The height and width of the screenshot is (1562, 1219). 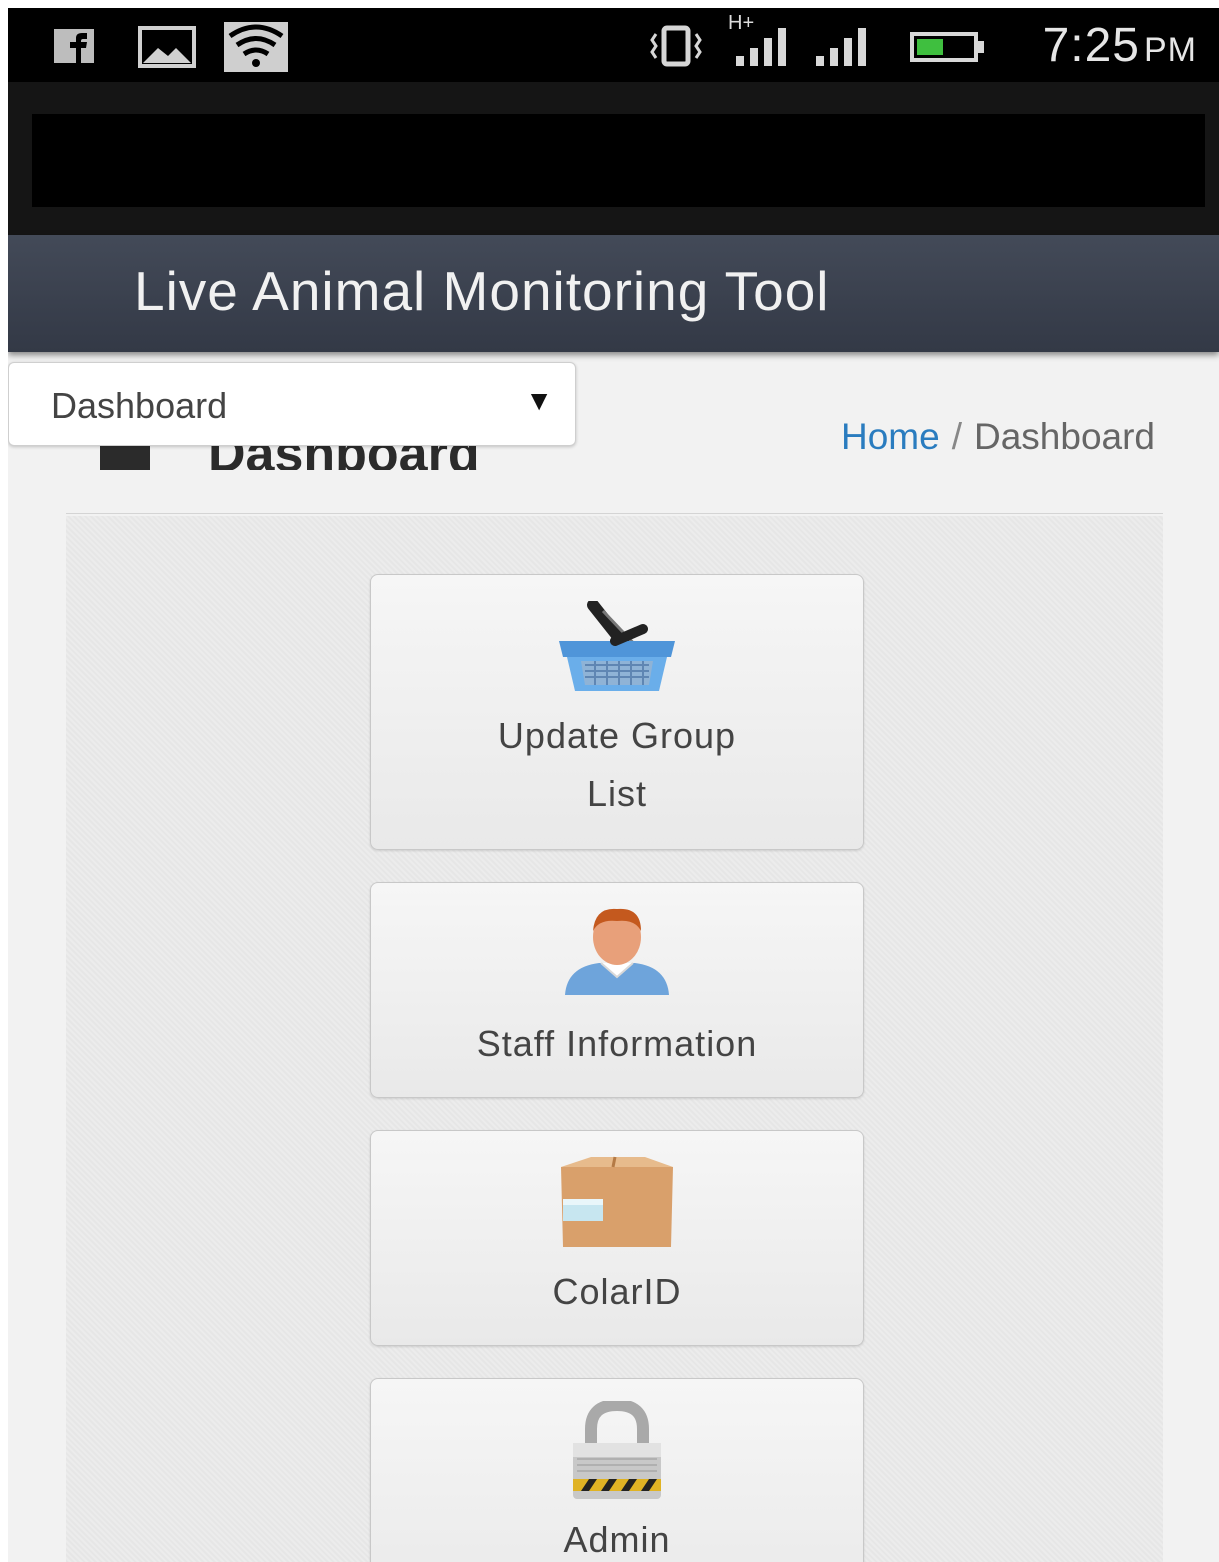 What do you see at coordinates (617, 793) in the screenshot?
I see `tile-label-line: List` at bounding box center [617, 793].